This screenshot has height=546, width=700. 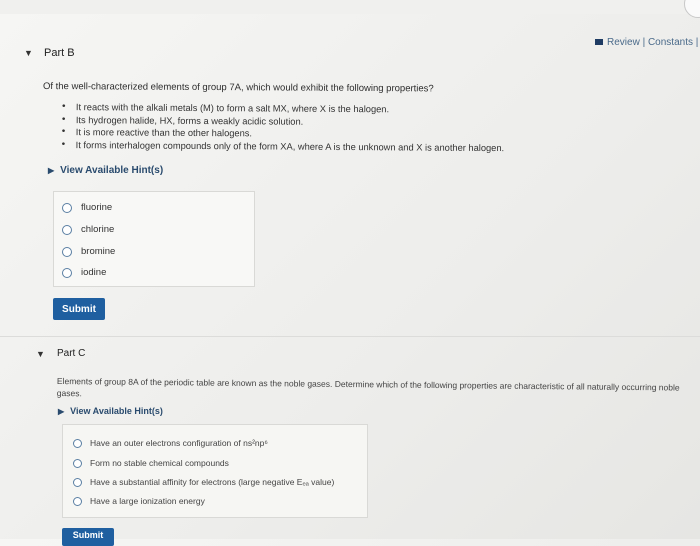 What do you see at coordinates (88, 537) in the screenshot?
I see `submit-button-c: Submit` at bounding box center [88, 537].